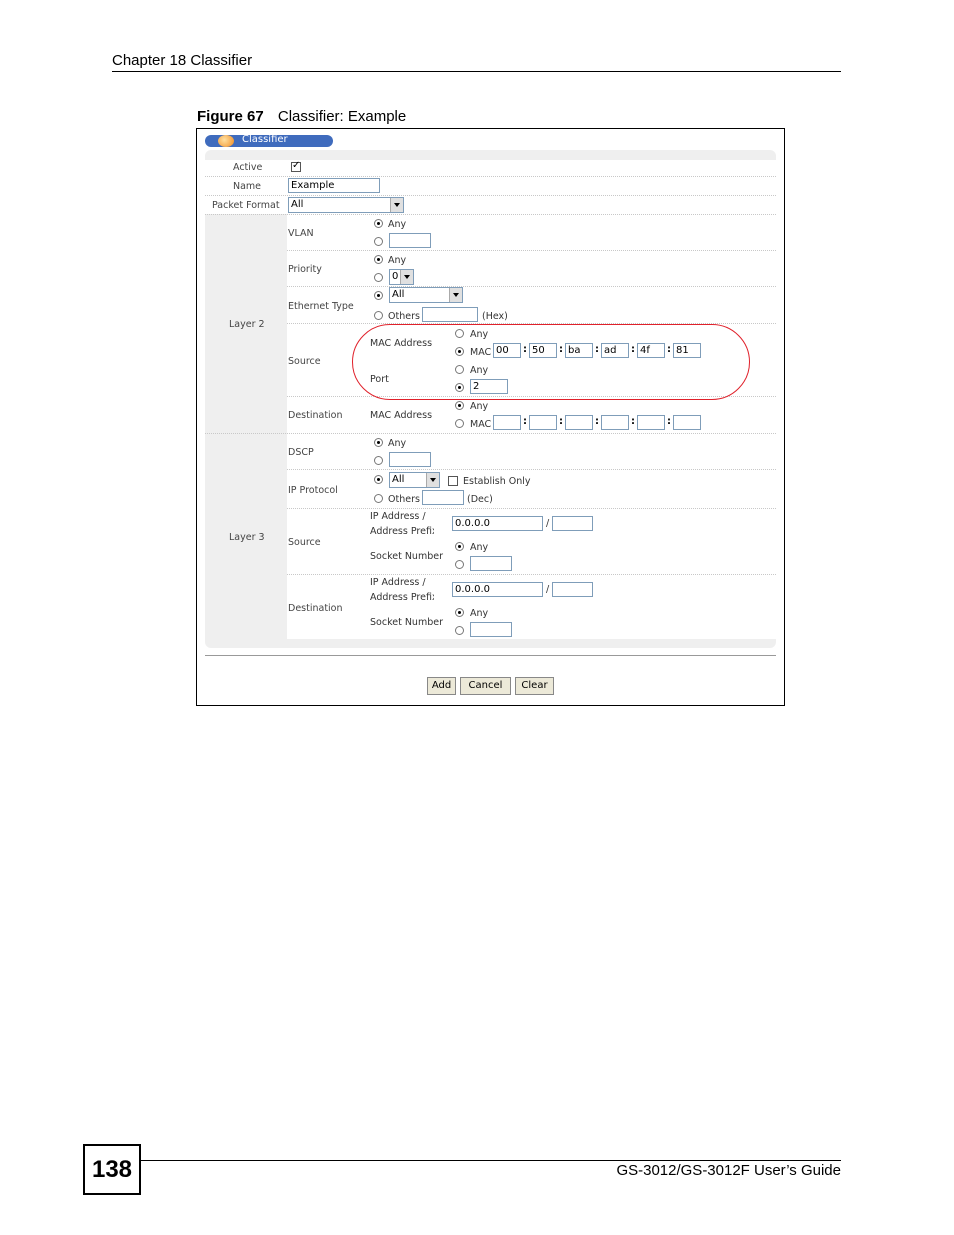 Image resolution: width=954 pixels, height=1235 pixels. What do you see at coordinates (378, 277) in the screenshot?
I see `priority-value-radio` at bounding box center [378, 277].